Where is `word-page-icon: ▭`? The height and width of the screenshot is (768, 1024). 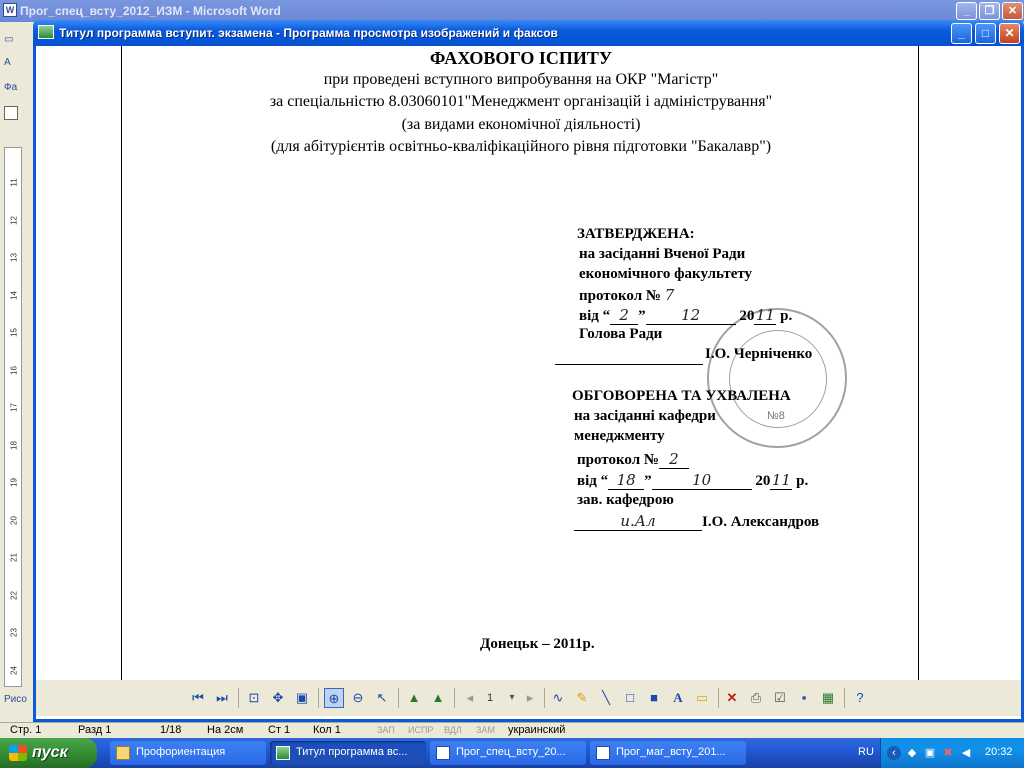 word-page-icon: ▭ is located at coordinates (16, 43).